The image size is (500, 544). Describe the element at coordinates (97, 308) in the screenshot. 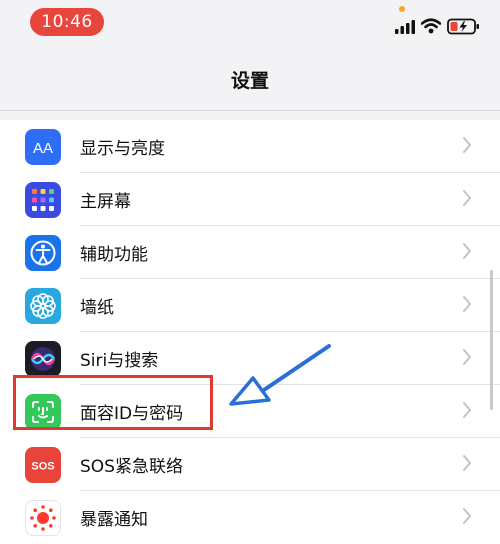

I see `settings-item-label: 墙纸` at that location.